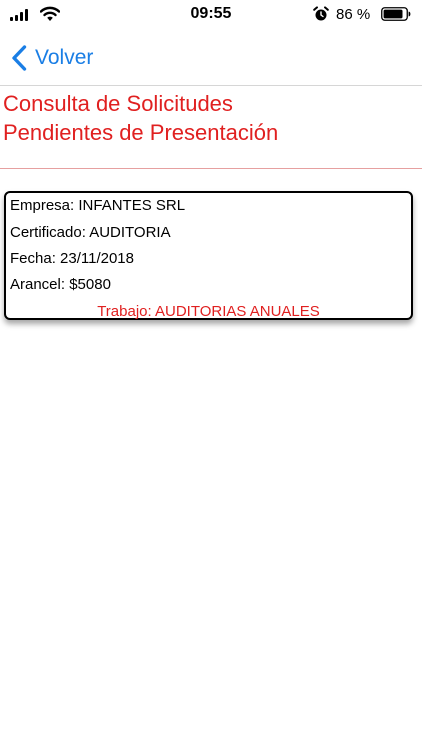  I want to click on navigation-bar: Volver, so click(211, 59).